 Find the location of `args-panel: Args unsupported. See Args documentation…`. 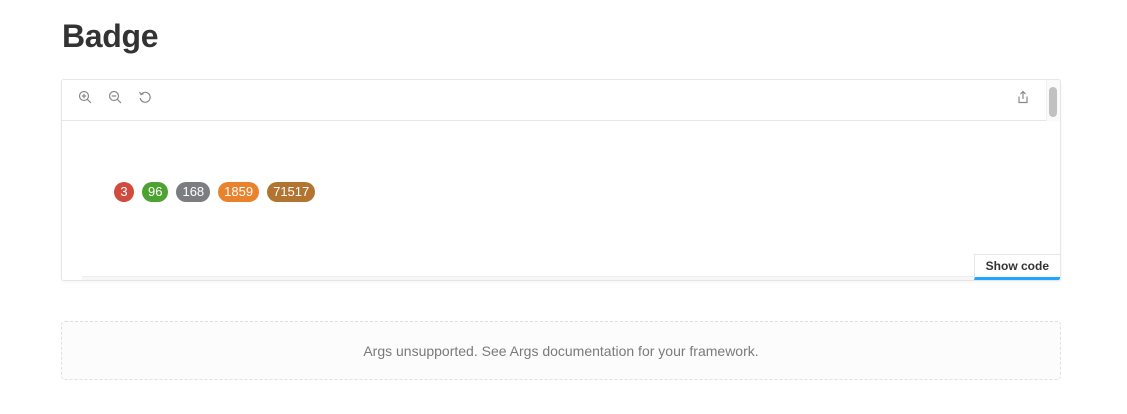

args-panel: Args unsupported. See Args documentation… is located at coordinates (561, 350).